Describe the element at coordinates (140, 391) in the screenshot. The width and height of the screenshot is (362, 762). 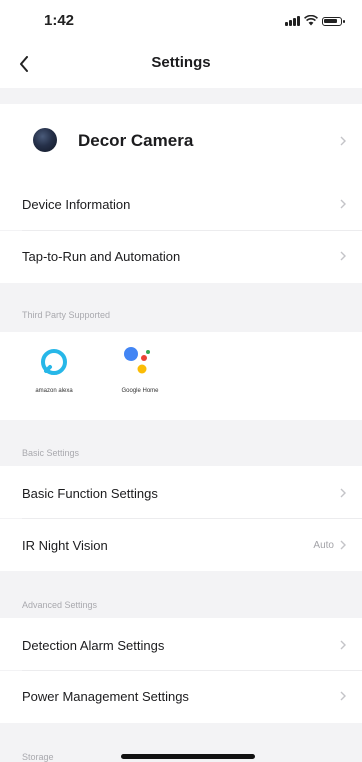
I see `google-home-label: Google Home` at that location.